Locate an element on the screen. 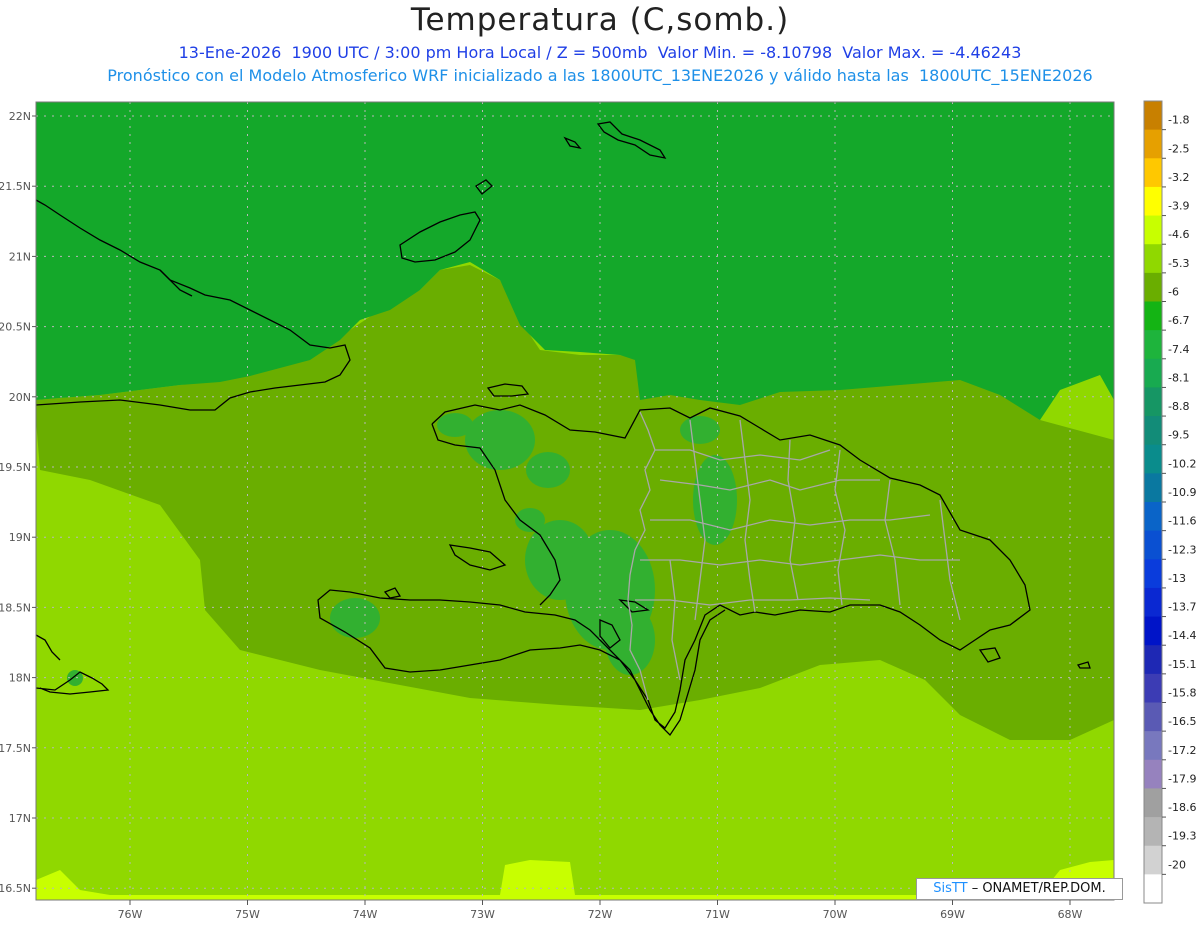 The height and width of the screenshot is (927, 1200). colorbar-label: -3.9 is located at coordinates (1178, 206).